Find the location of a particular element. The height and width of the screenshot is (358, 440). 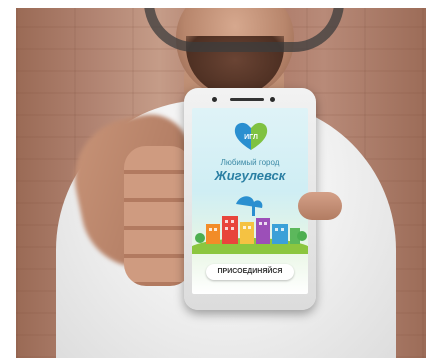

join-button: ПРИСОЕДИНЯЙСЯ is located at coordinates (250, 272).